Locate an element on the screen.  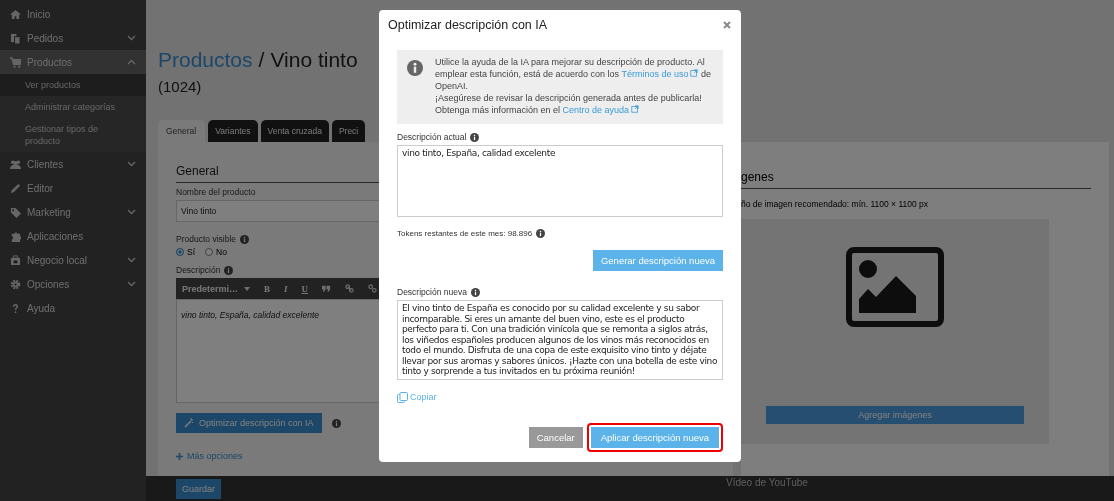
help-link: Centro de ayuda is located at coordinates (601, 110).